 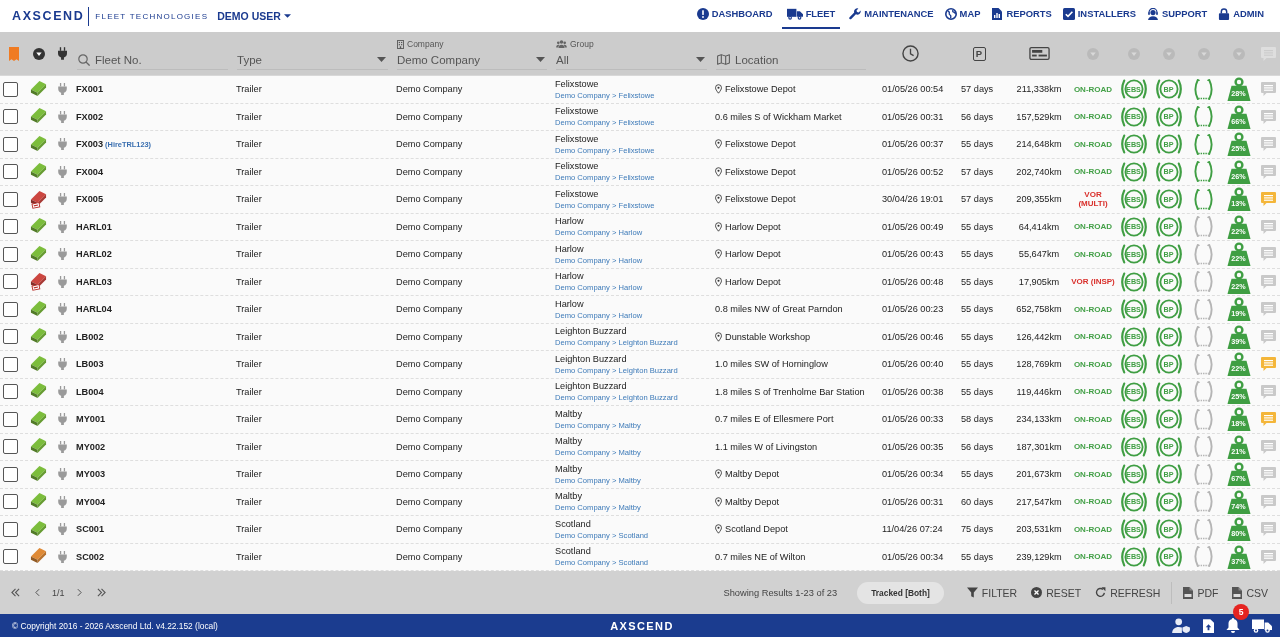 What do you see at coordinates (254, 16) in the screenshot?
I see `user-menu: DEMO USER` at bounding box center [254, 16].